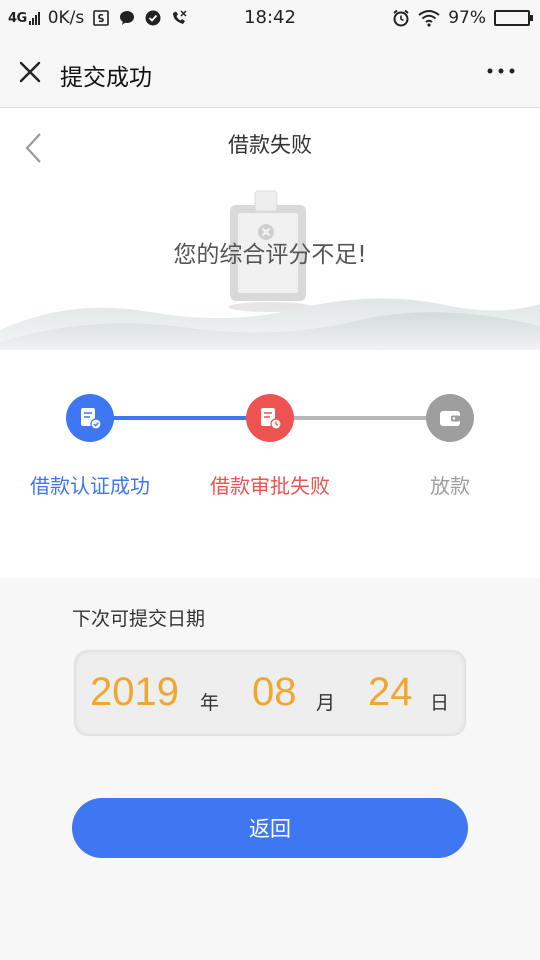 The width and height of the screenshot is (540, 960). Describe the element at coordinates (326, 703) in the screenshot. I see `date-month-unit: 月` at that location.